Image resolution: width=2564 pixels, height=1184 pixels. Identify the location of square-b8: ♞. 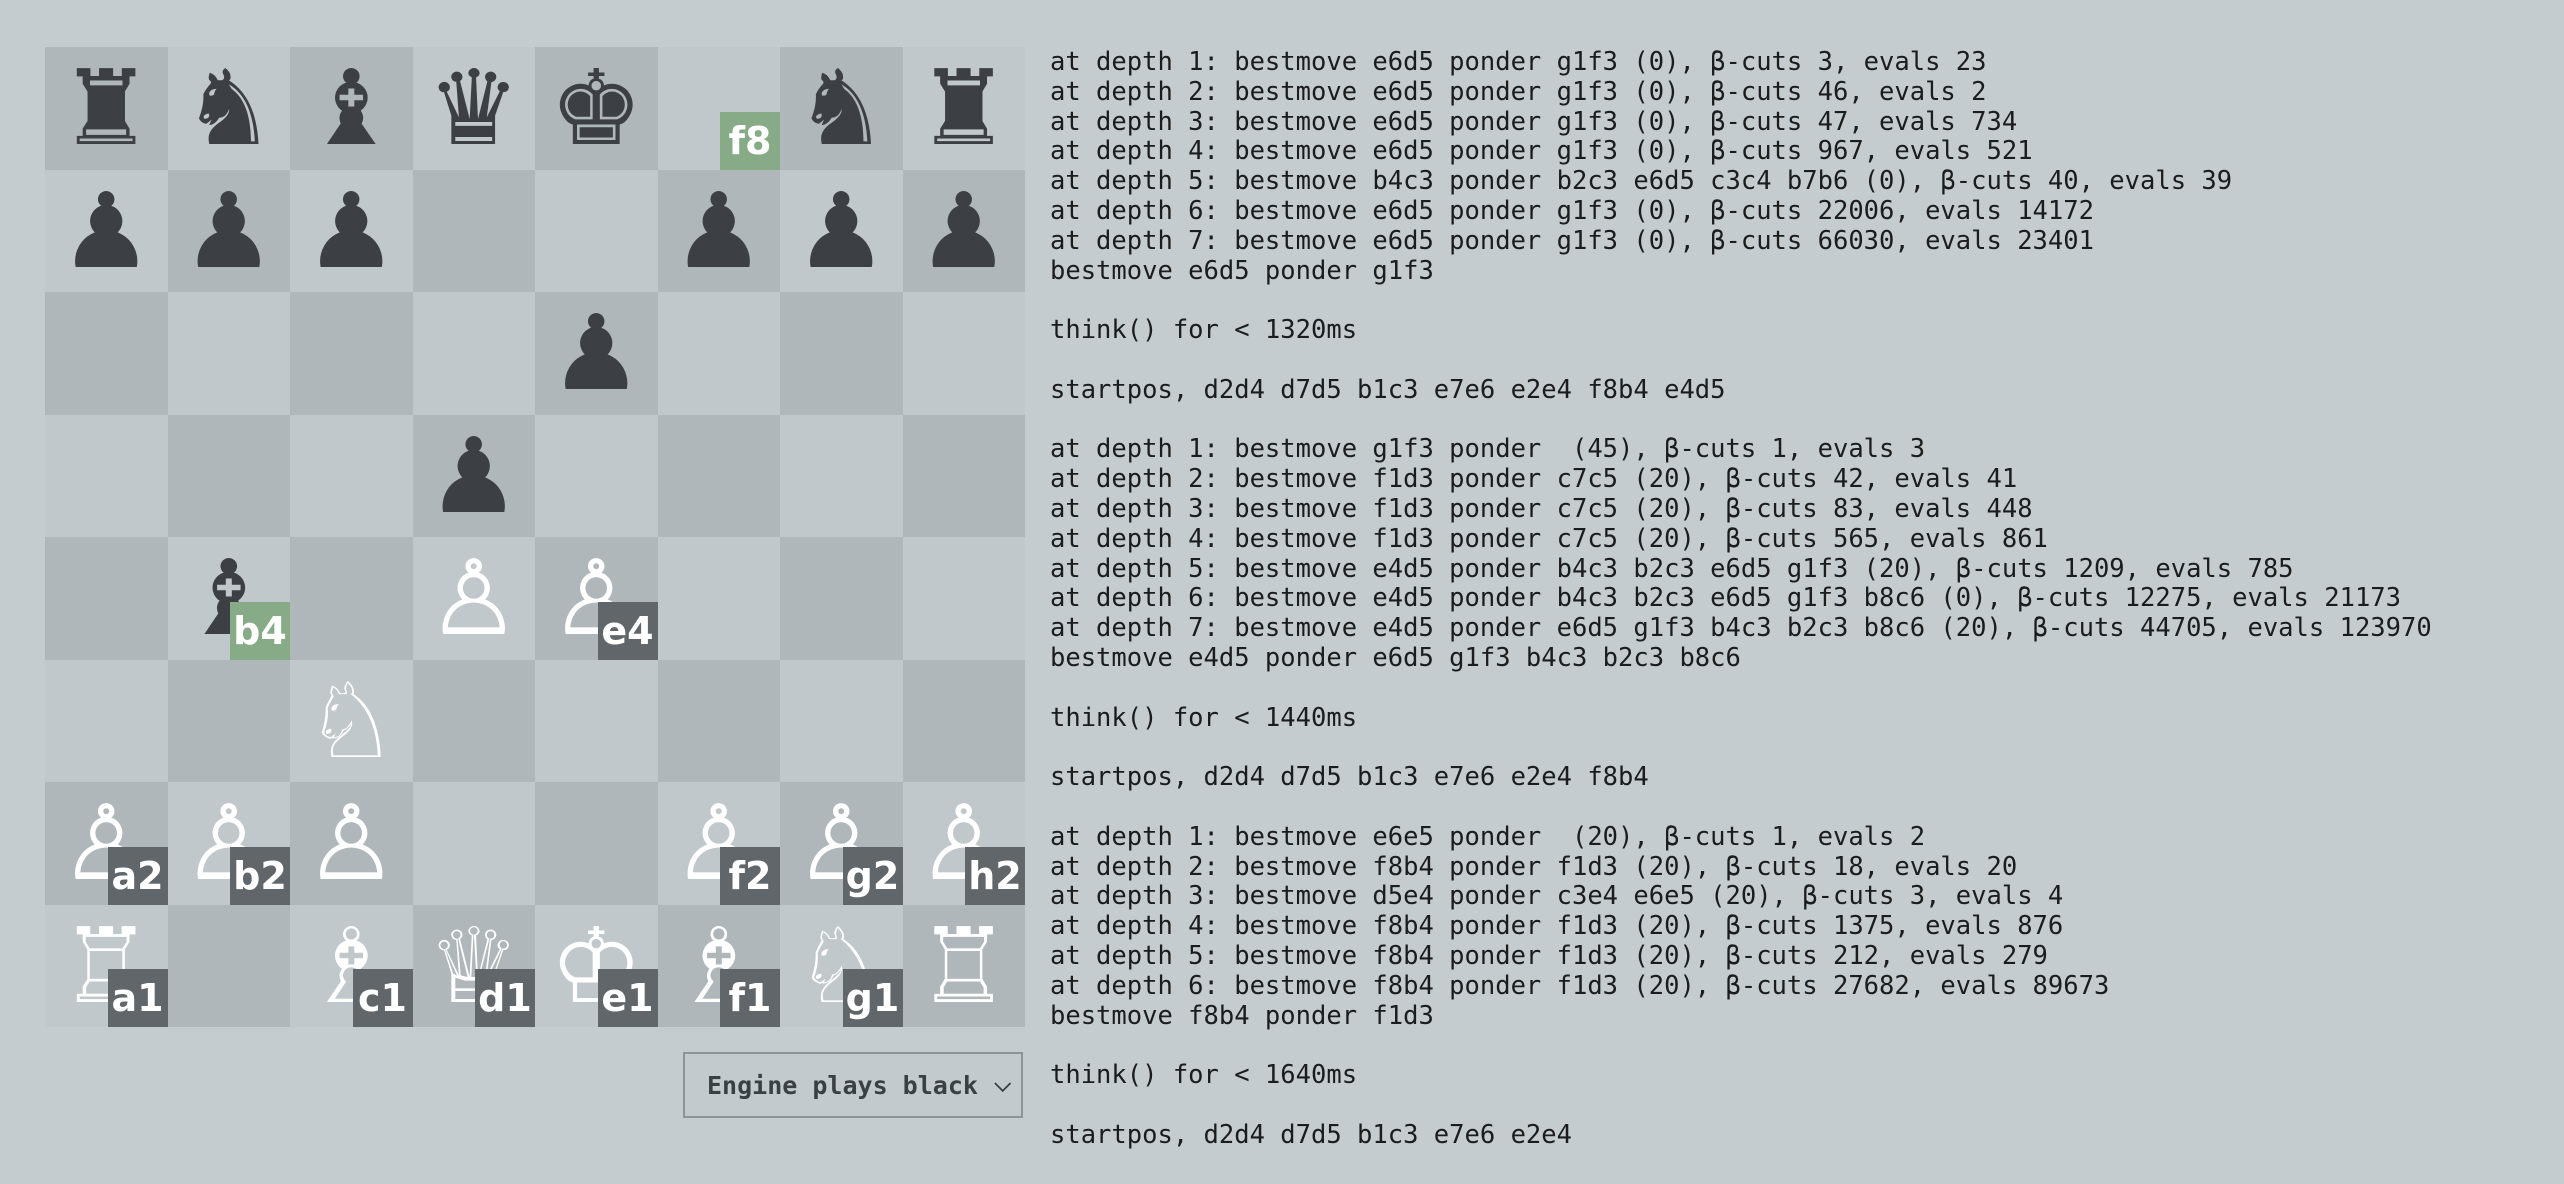
(229, 108).